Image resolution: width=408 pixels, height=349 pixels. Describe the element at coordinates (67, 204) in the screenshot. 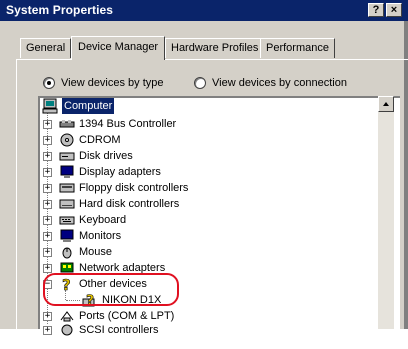

I see `hard-disk-controller-icon` at that location.